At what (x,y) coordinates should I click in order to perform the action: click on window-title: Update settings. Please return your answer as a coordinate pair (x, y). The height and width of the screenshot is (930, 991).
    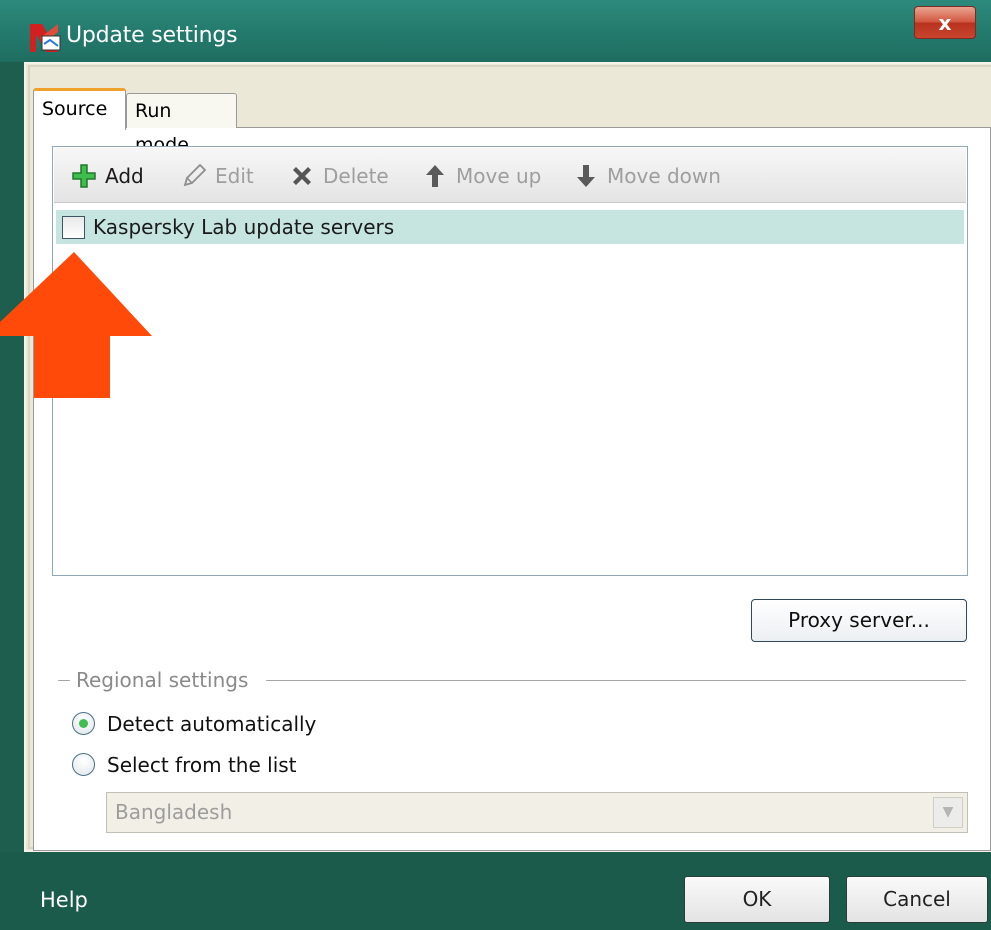
    Looking at the image, I should click on (152, 35).